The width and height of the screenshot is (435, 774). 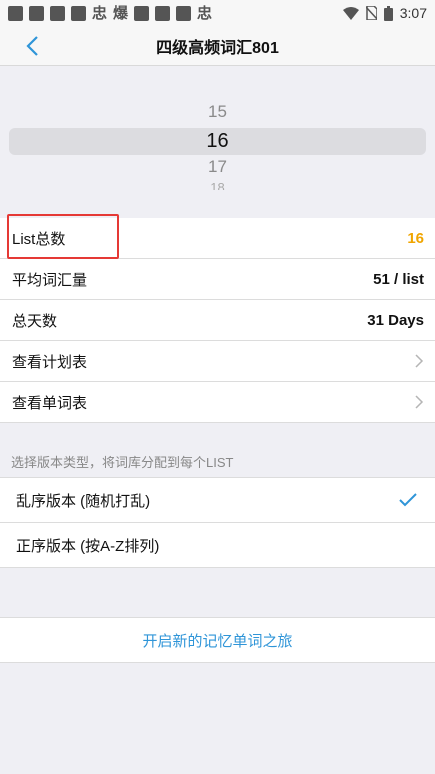 I want to click on wifi-icon, so click(x=350, y=13).